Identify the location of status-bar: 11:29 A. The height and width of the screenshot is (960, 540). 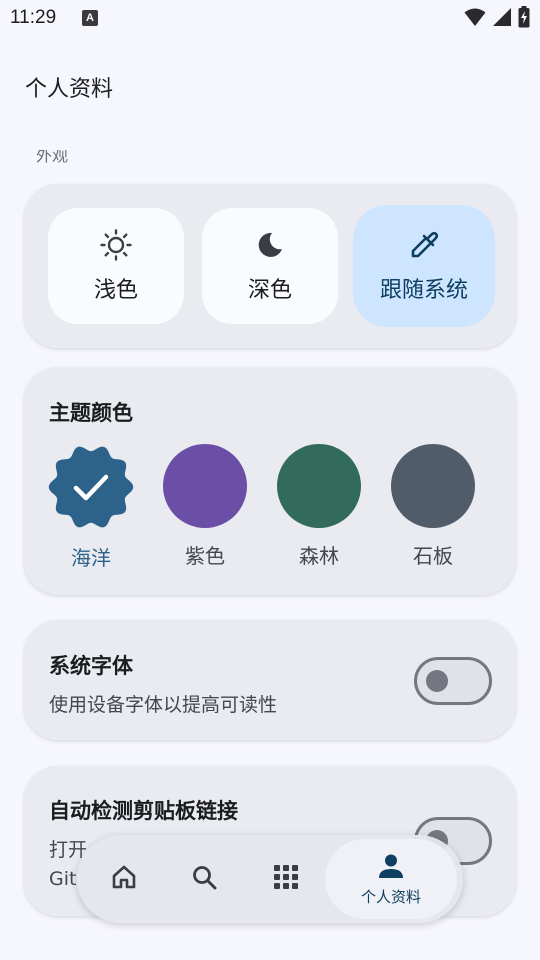
(270, 18).